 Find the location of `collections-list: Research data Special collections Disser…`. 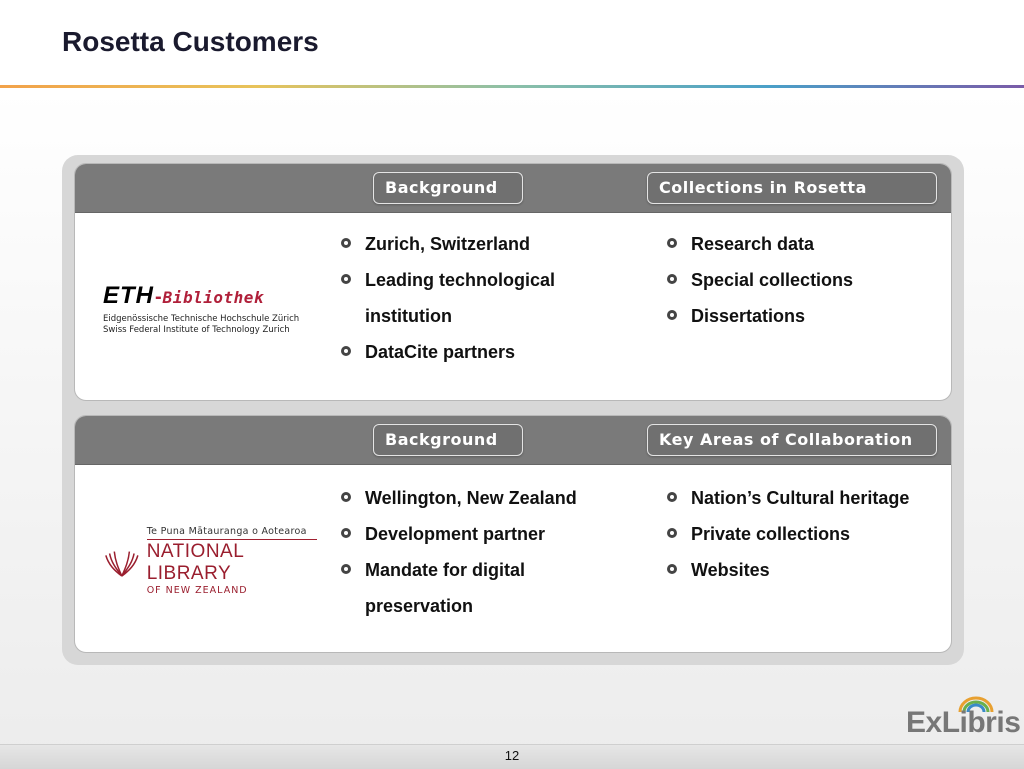

collections-list: Research data Special collections Disser… is located at coordinates (800, 280).